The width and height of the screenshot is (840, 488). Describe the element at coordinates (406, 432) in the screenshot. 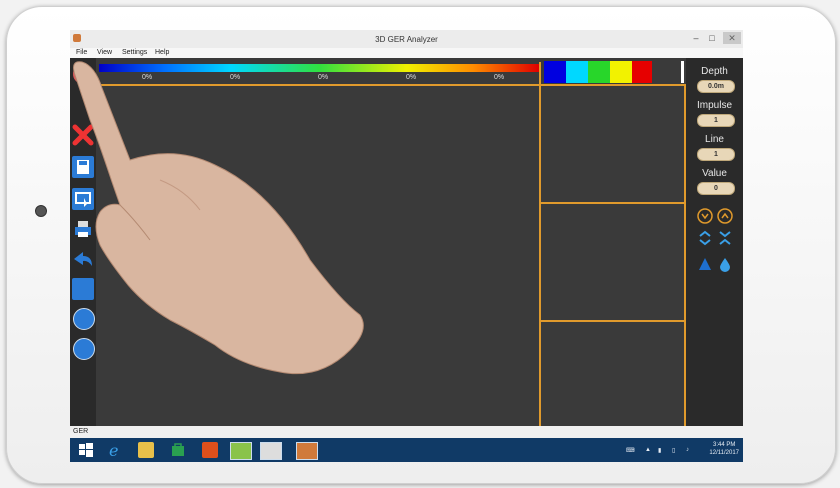

I see `status-bar: GER` at that location.